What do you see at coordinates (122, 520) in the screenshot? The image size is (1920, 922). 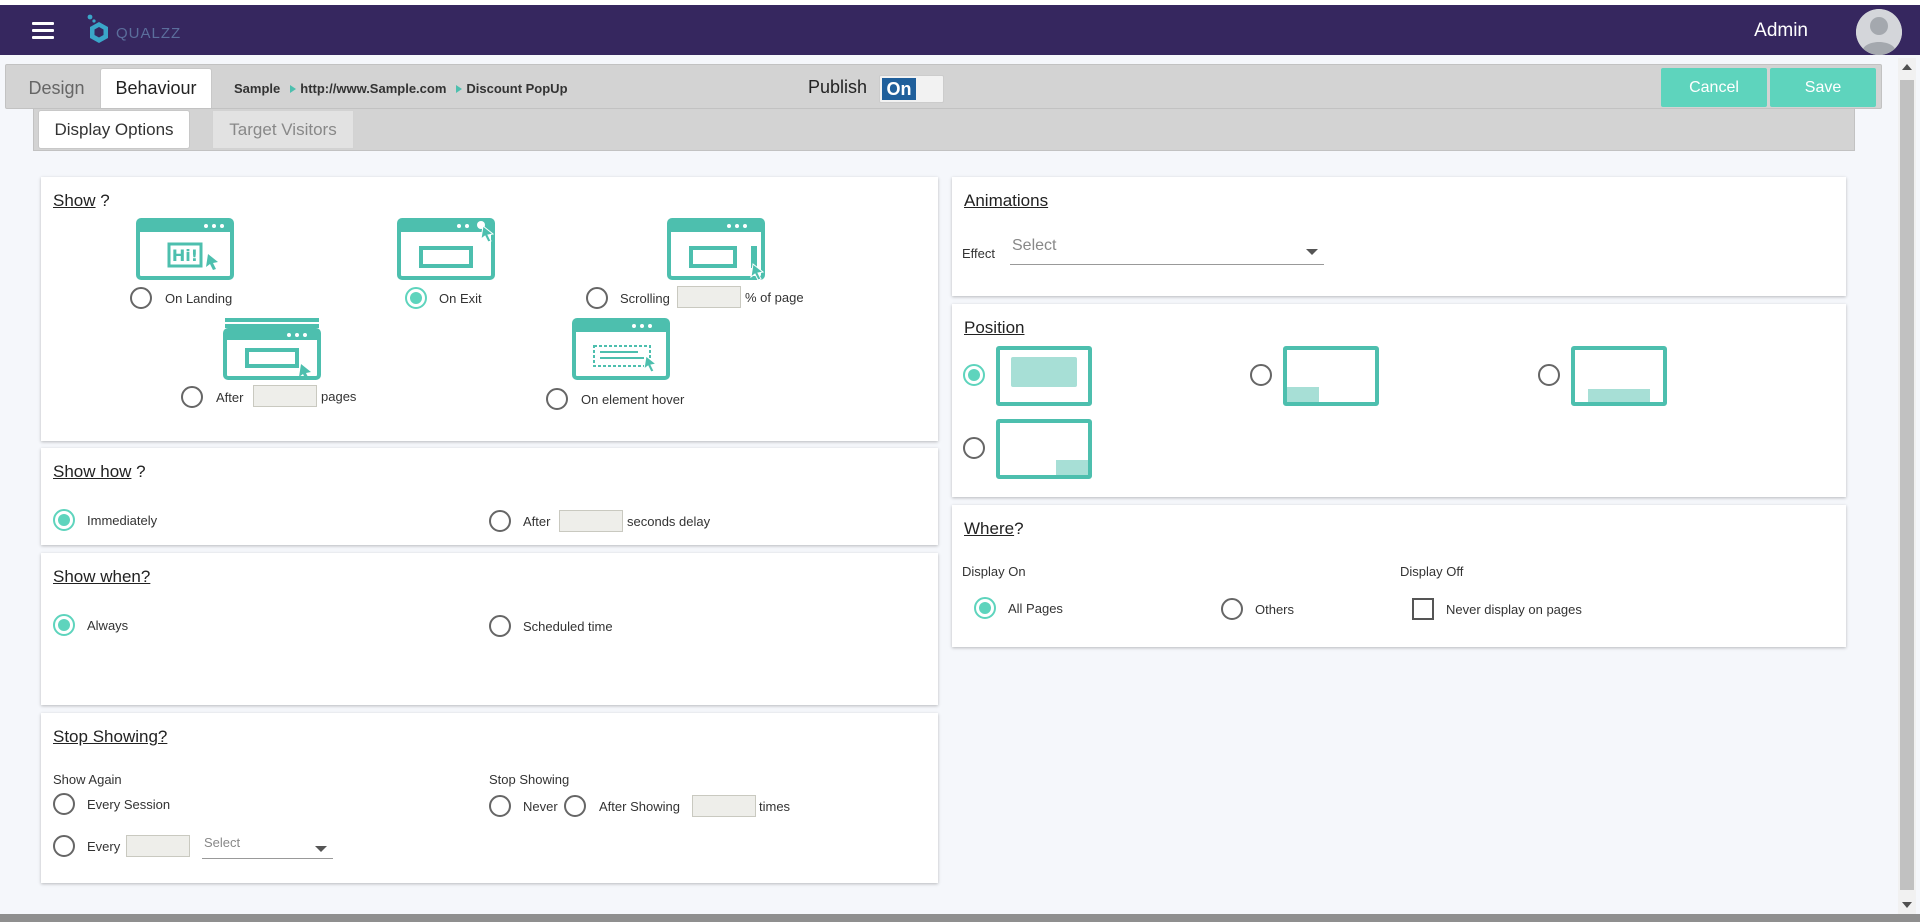 I see `label-immediately: Immediately` at bounding box center [122, 520].